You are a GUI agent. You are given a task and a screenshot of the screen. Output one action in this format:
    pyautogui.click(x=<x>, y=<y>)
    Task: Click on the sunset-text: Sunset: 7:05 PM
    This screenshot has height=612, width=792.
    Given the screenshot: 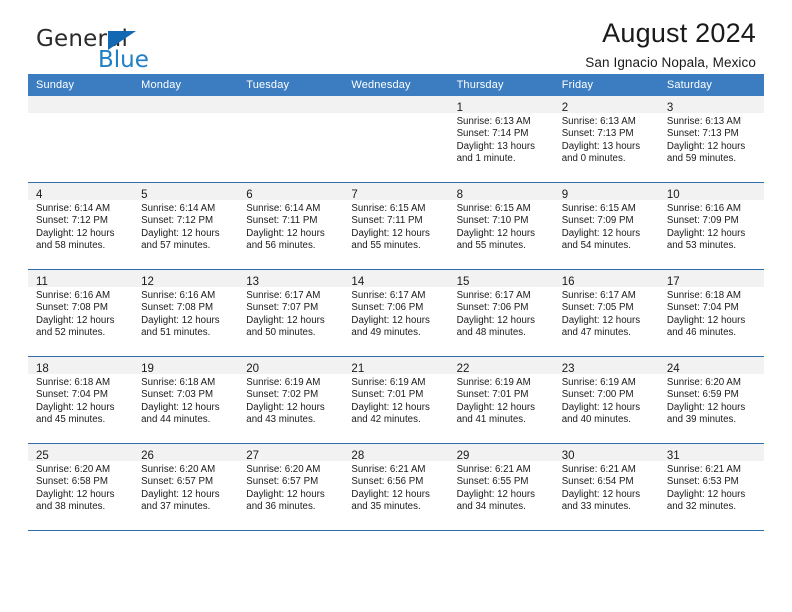 What is the action you would take?
    pyautogui.click(x=597, y=308)
    